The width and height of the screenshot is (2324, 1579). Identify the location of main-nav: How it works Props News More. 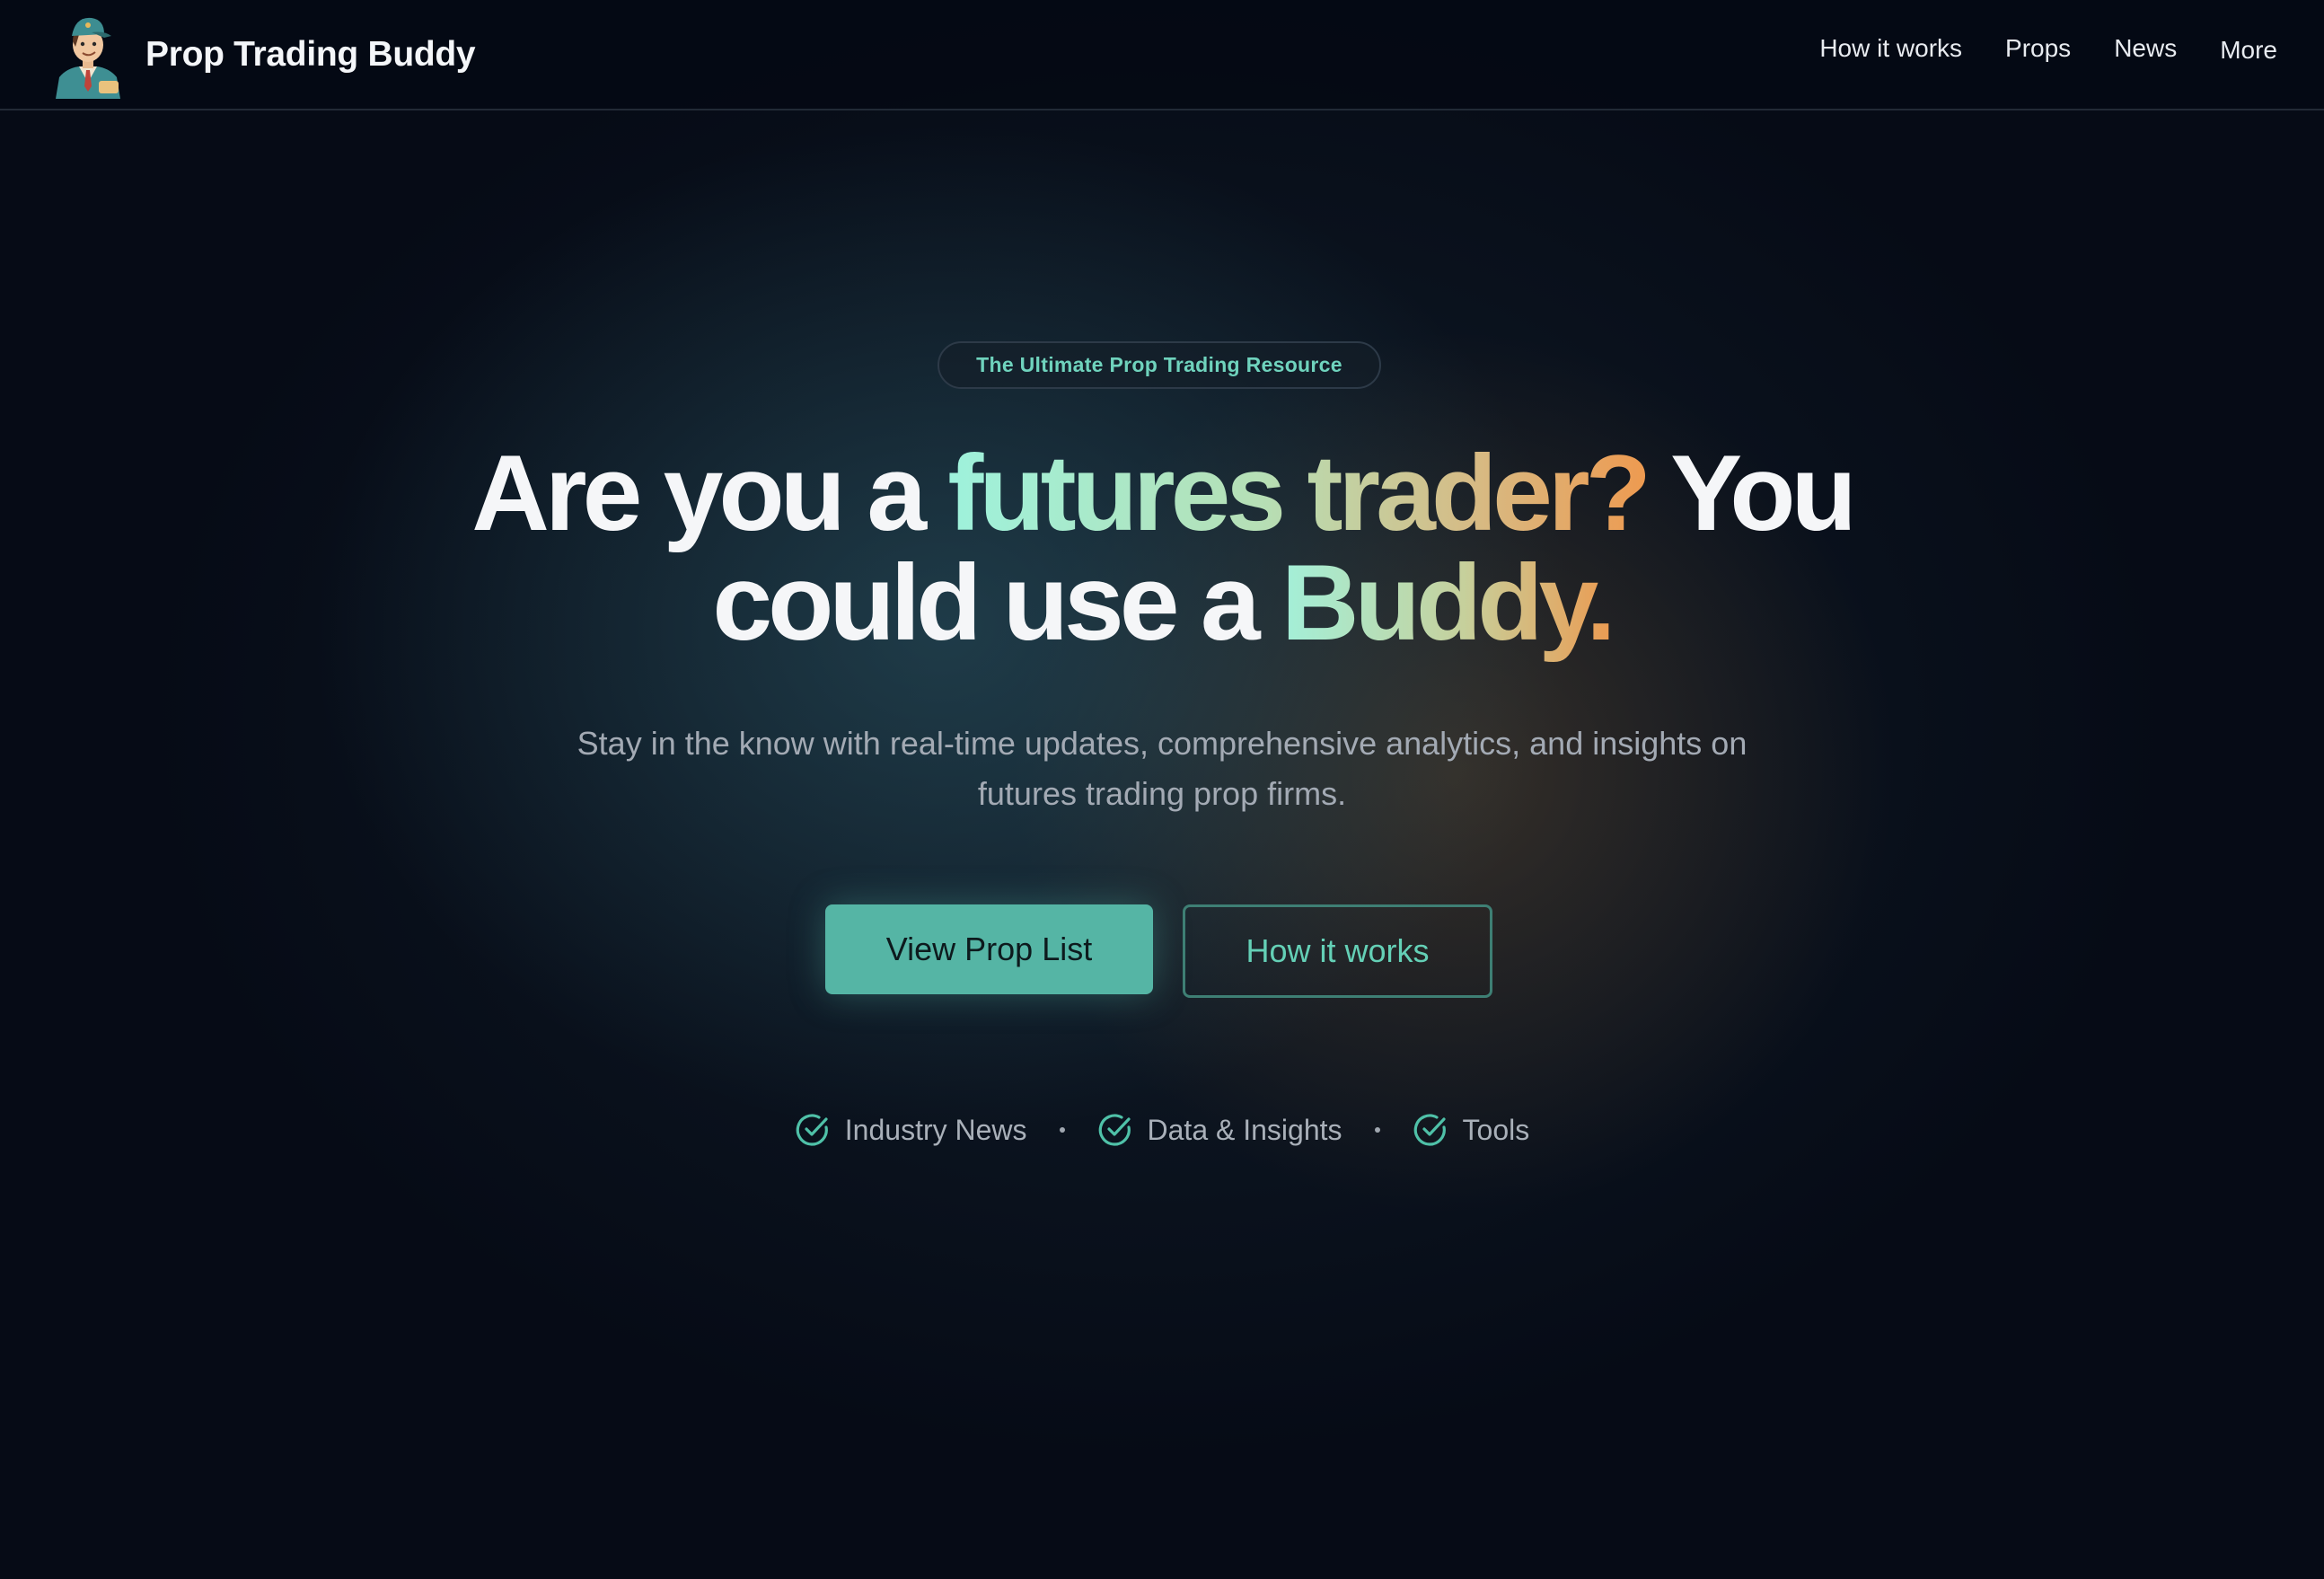
(2048, 49).